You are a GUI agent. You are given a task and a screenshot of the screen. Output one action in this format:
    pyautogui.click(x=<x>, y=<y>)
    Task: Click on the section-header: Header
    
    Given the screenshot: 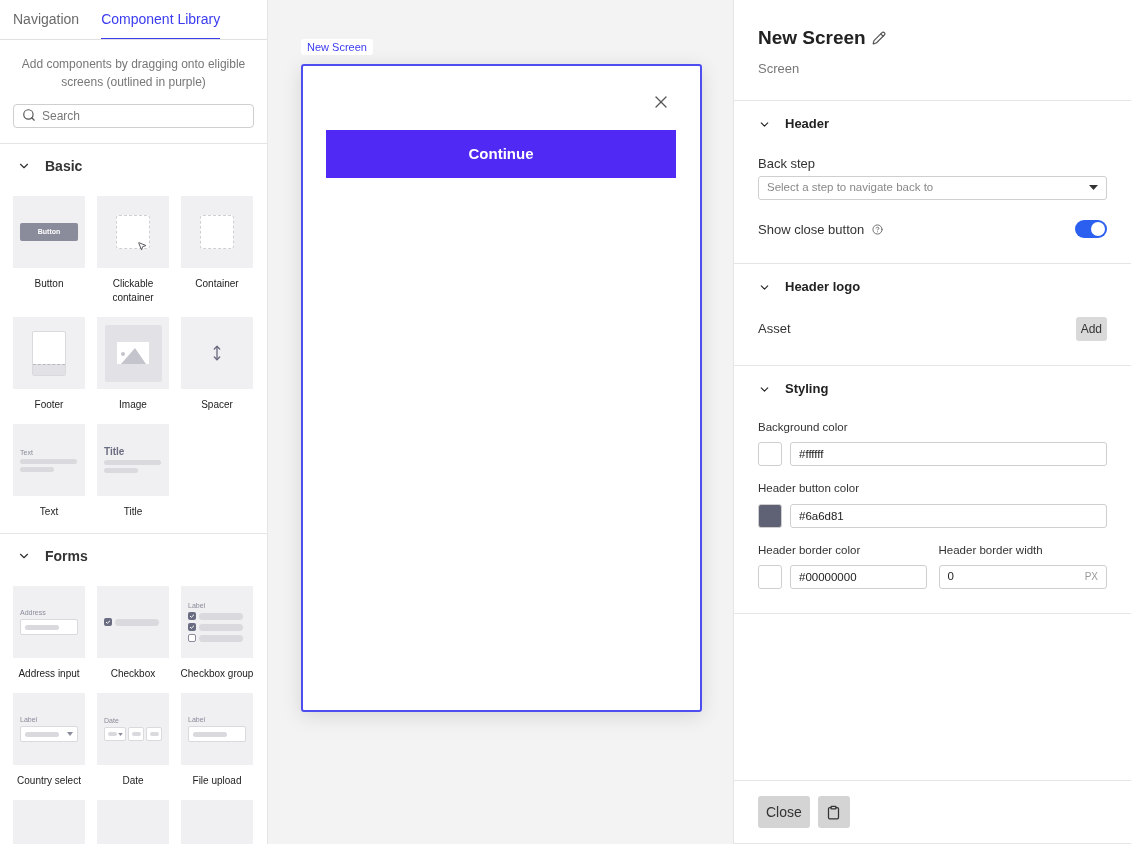 What is the action you would take?
    pyautogui.click(x=794, y=124)
    